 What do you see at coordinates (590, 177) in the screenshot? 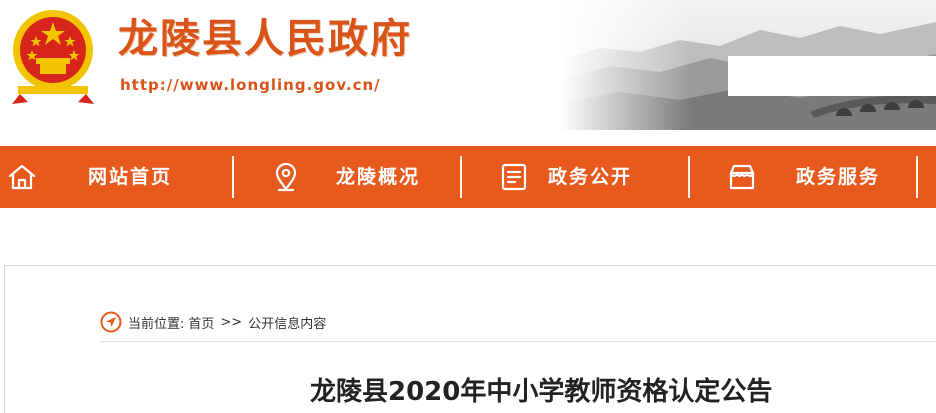
I see `nav-label-public-affairs: 政务公开` at bounding box center [590, 177].